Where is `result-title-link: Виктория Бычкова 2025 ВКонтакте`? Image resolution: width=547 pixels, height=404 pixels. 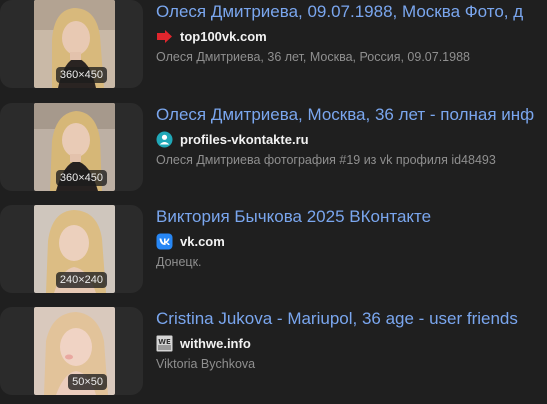 result-title-link: Виктория Бычкова 2025 ВКонтакте is located at coordinates (293, 217).